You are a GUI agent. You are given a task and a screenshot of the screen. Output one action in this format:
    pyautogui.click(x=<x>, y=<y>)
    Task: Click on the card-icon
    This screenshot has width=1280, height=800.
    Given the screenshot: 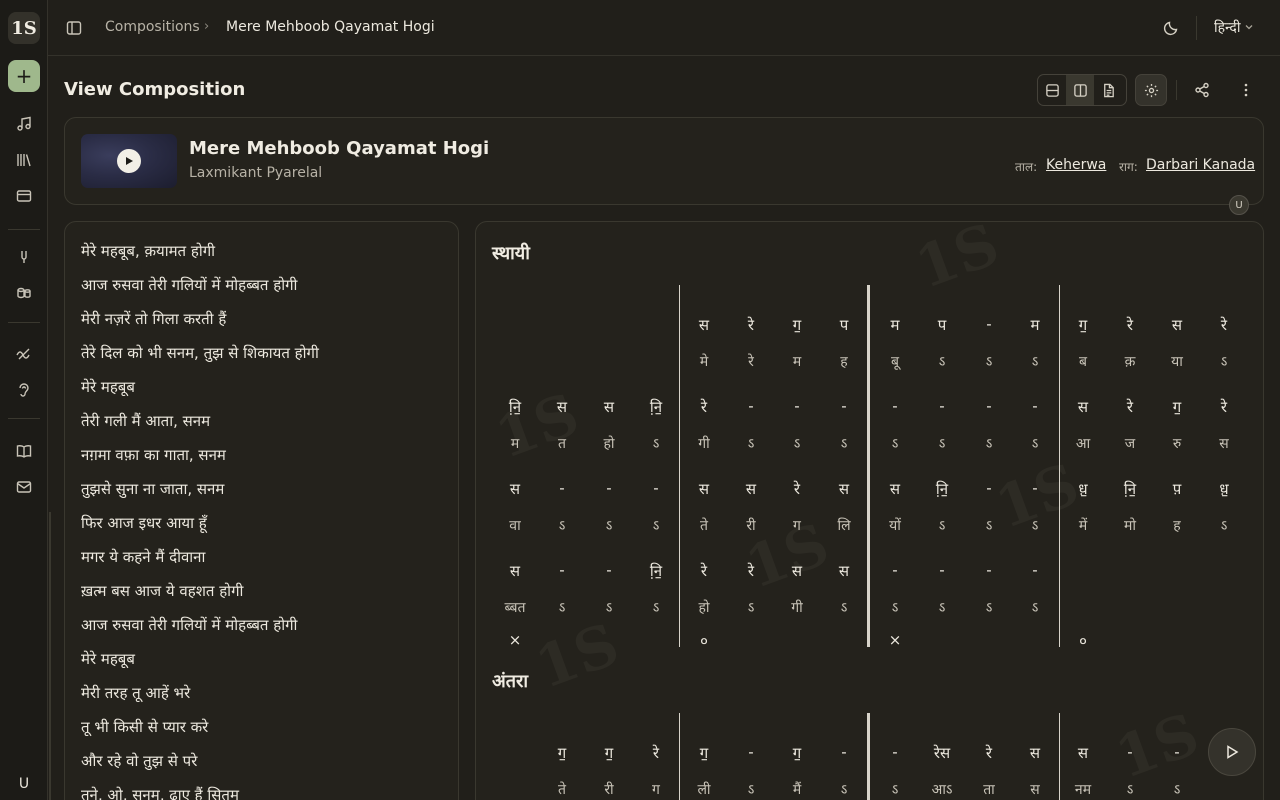 What is the action you would take?
    pyautogui.click(x=24, y=196)
    